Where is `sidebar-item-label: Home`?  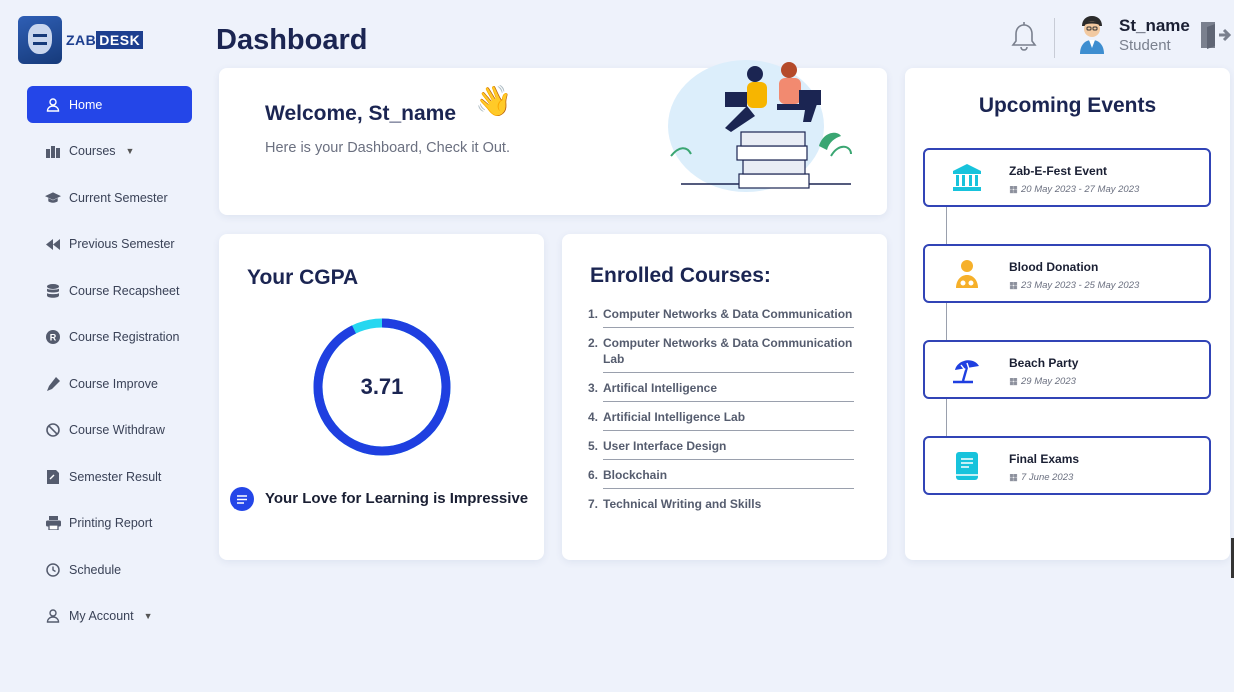 sidebar-item-label: Home is located at coordinates (86, 104).